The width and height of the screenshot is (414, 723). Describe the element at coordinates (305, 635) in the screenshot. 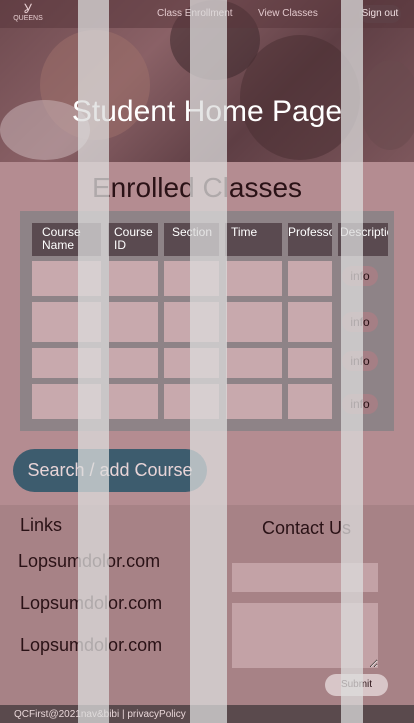

I see `contact-message-field` at that location.